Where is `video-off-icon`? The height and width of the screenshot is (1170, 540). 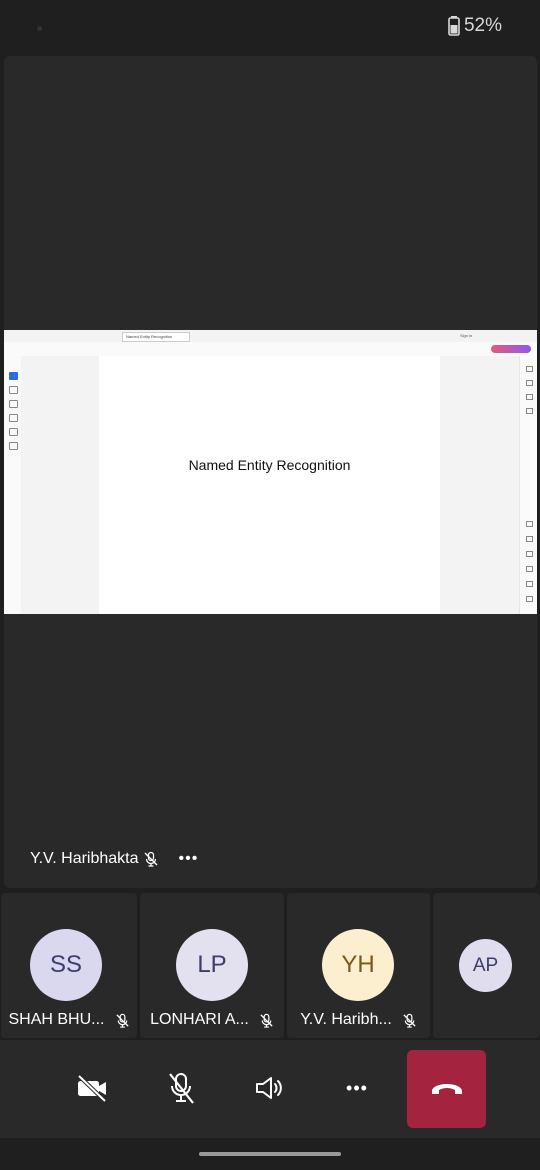
video-off-icon is located at coordinates (92, 1088).